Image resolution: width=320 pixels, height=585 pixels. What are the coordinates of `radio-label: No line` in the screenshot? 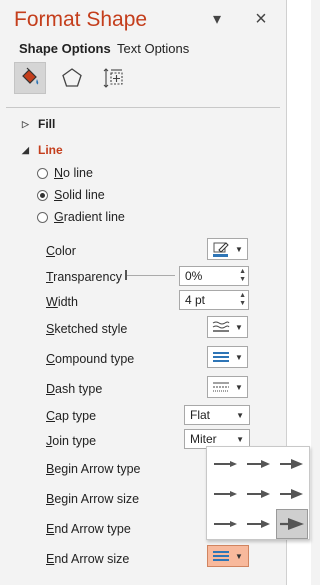 It's located at (73, 173).